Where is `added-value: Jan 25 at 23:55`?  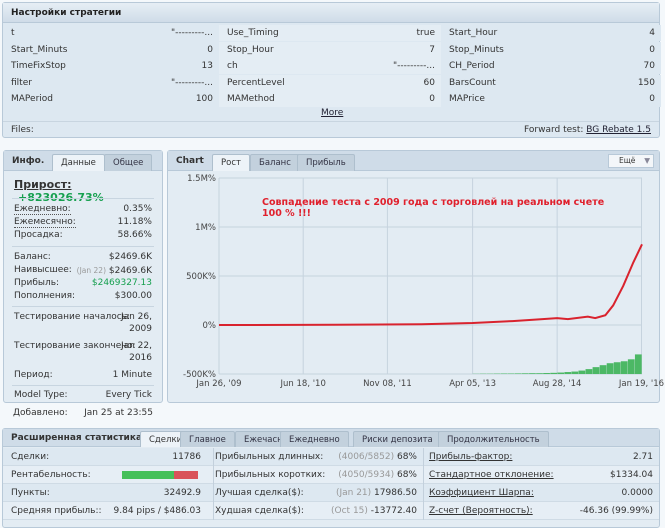
added-value: Jan 25 at 23:55 is located at coordinates (118, 413).